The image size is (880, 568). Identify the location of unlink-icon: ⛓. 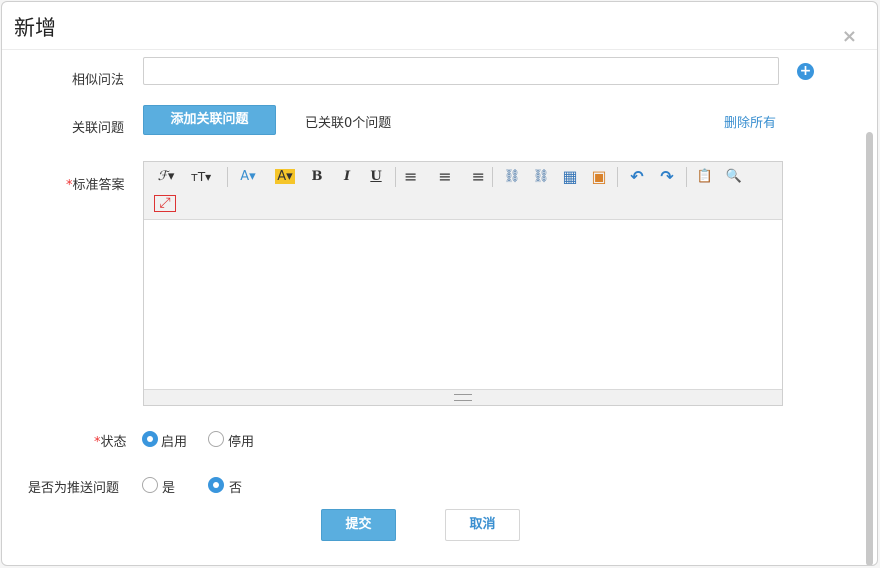
(541, 177).